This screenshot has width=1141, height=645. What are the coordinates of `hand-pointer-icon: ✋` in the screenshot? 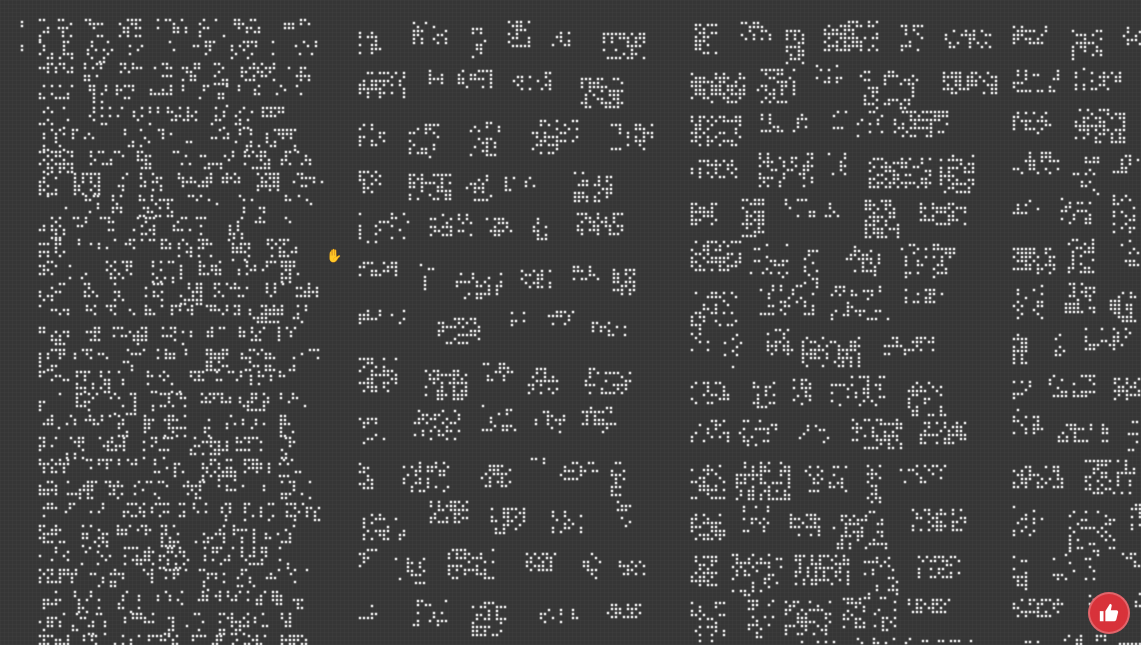 It's located at (334, 256).